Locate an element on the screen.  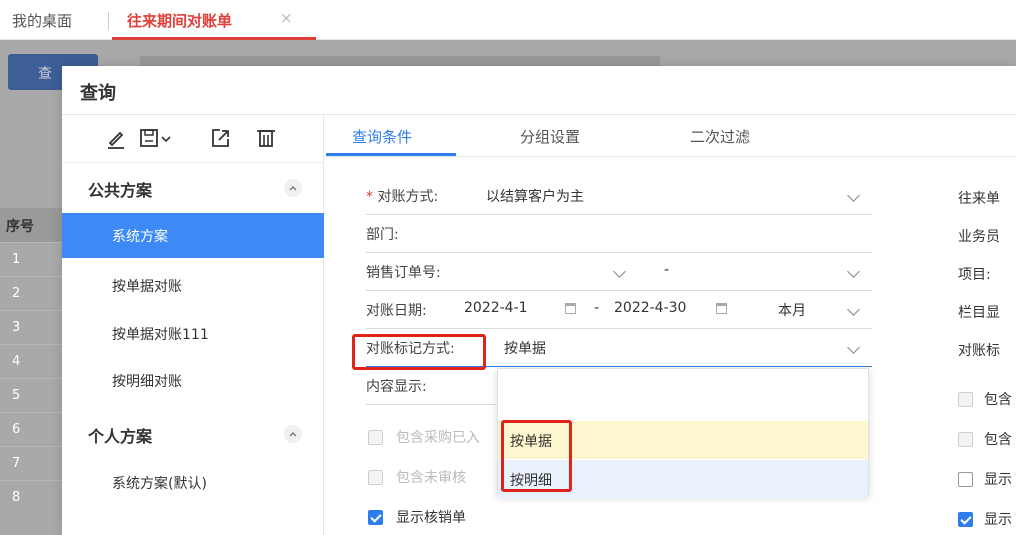
date-preset-value: 本月 is located at coordinates (792, 310).